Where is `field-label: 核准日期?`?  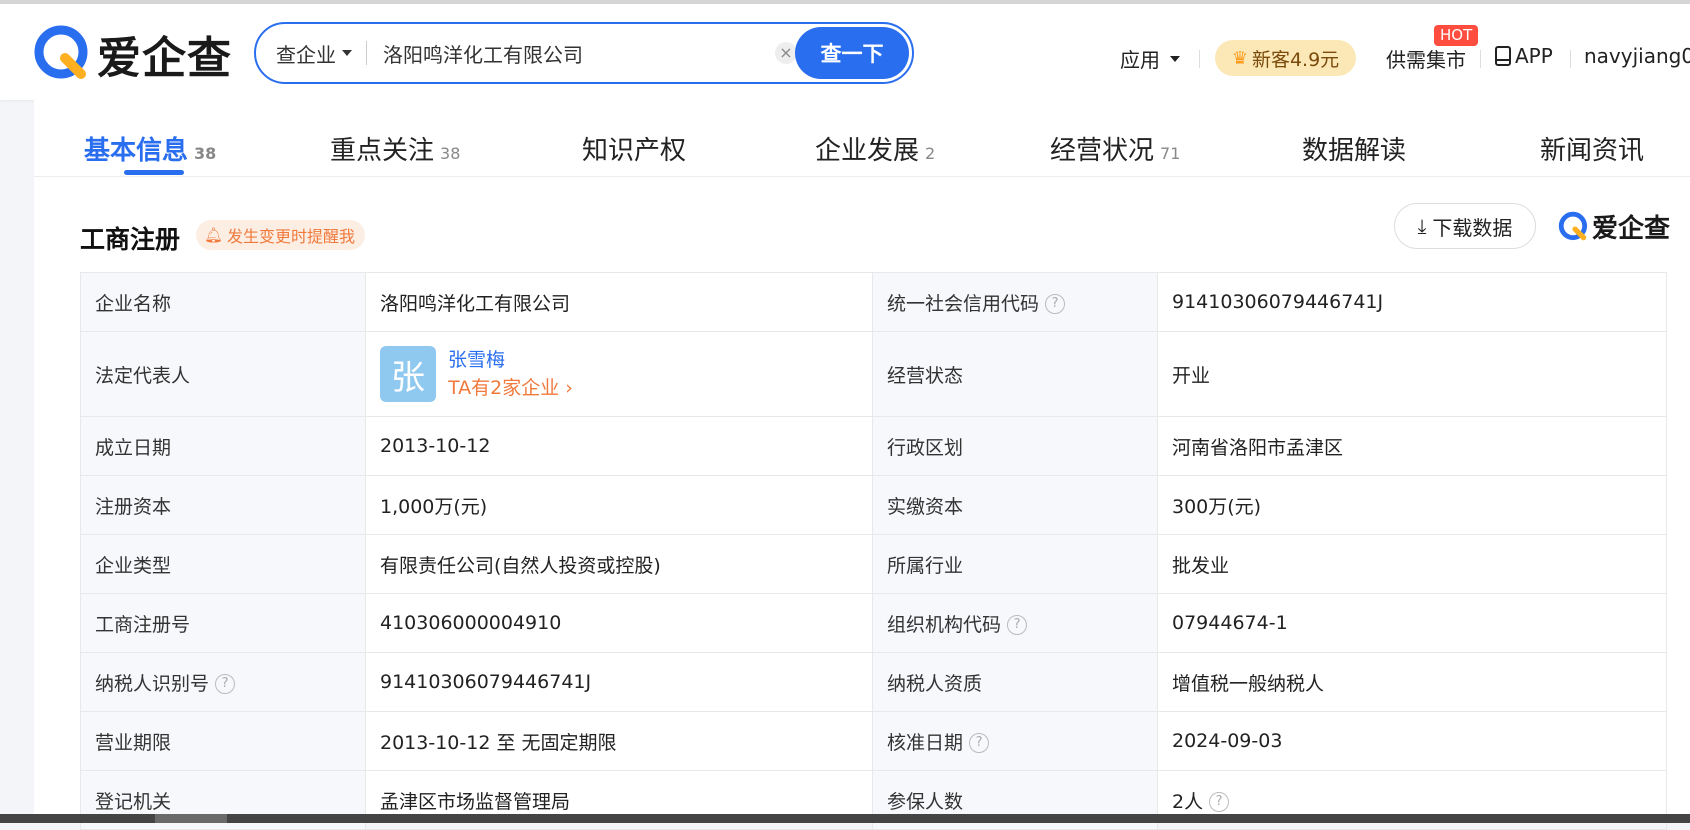
field-label: 核准日期? is located at coordinates (1015, 741).